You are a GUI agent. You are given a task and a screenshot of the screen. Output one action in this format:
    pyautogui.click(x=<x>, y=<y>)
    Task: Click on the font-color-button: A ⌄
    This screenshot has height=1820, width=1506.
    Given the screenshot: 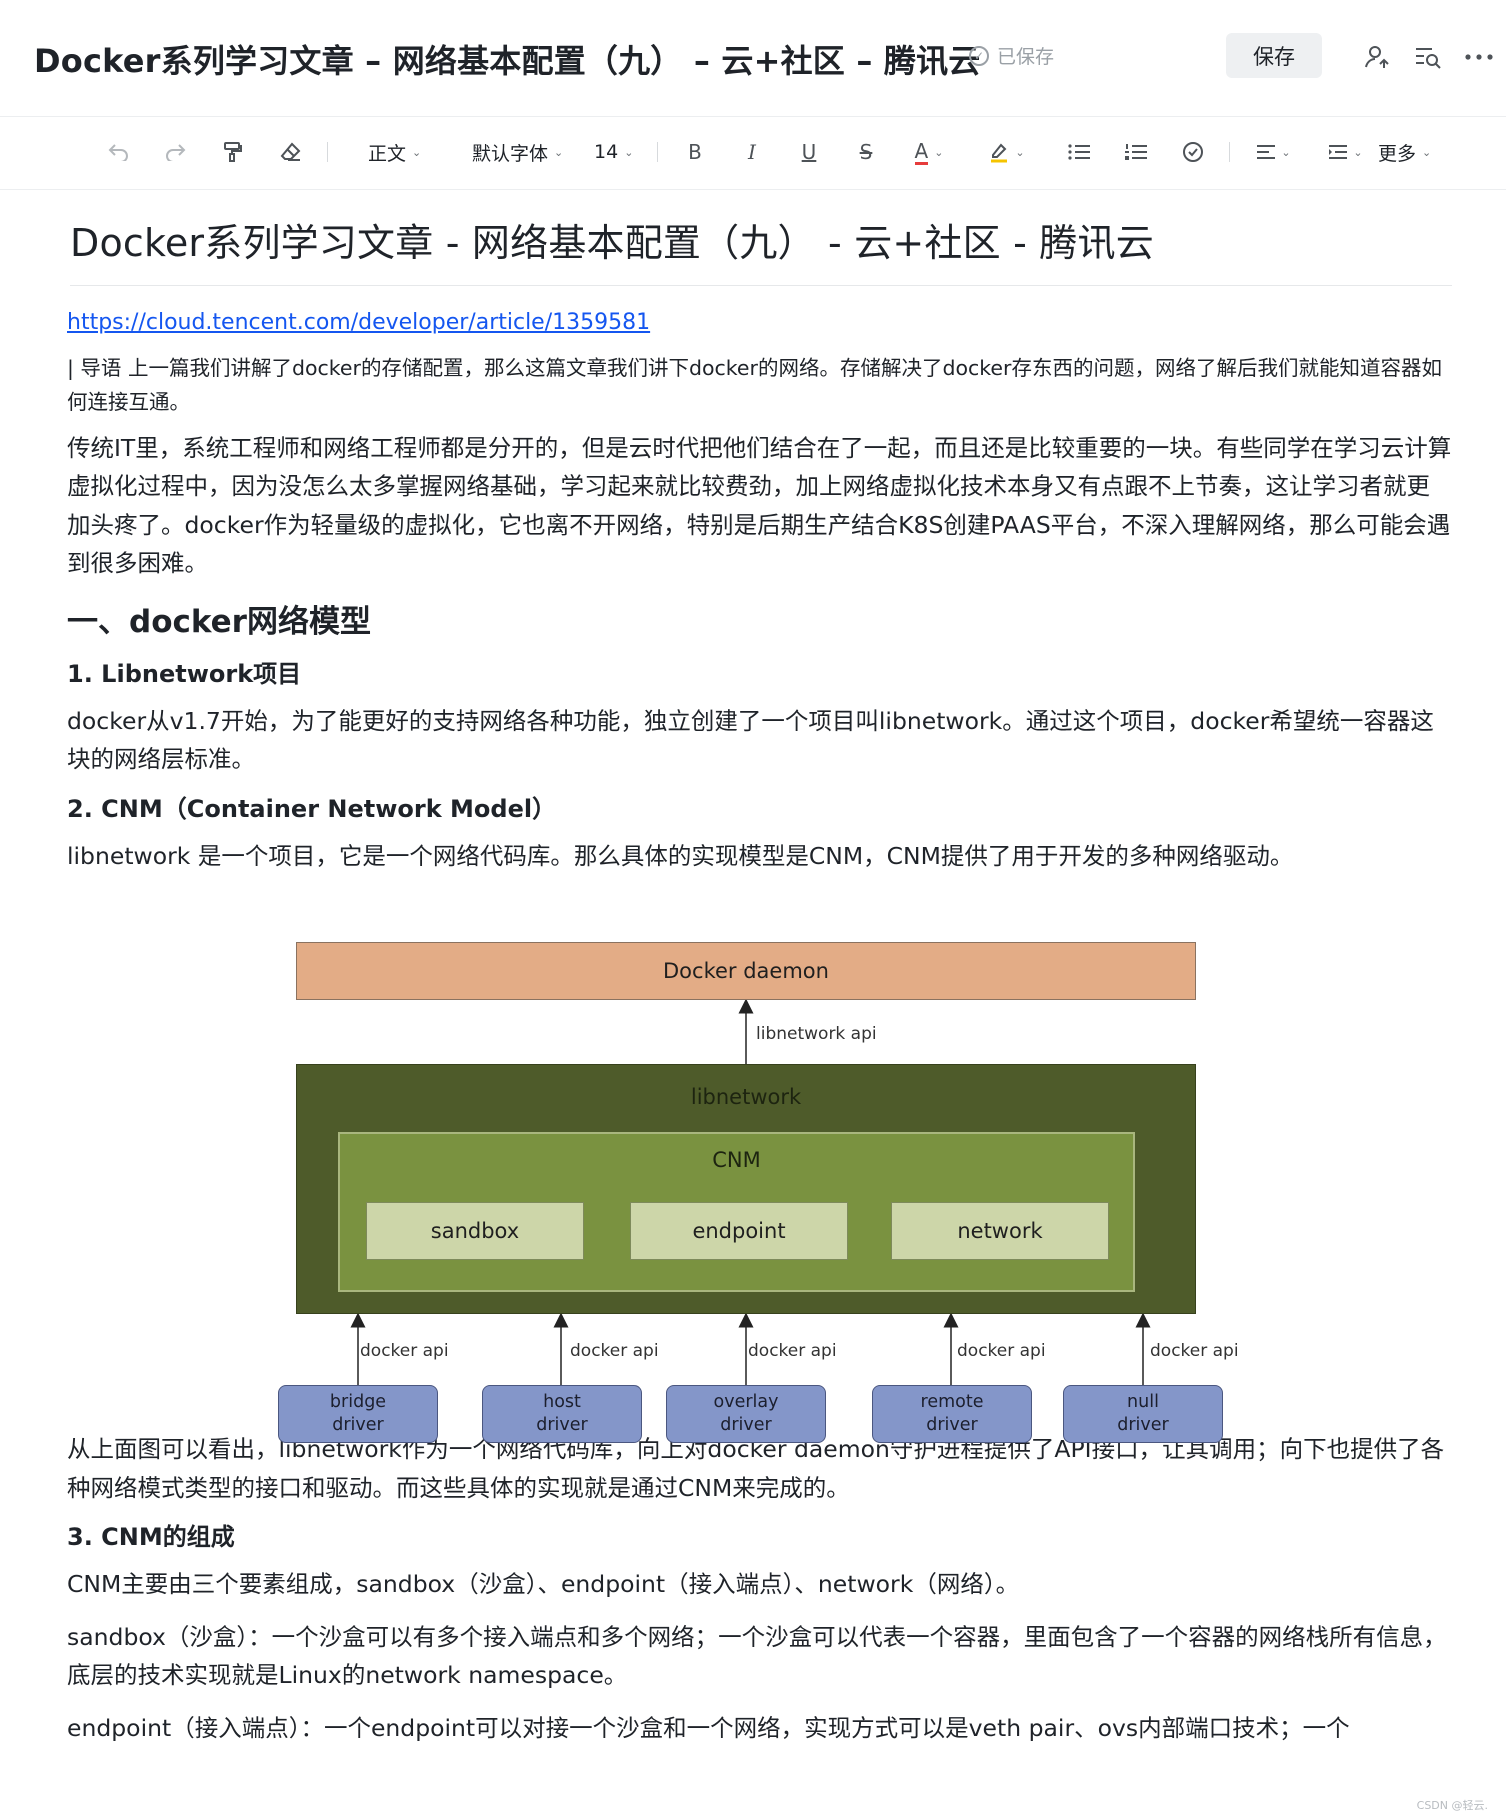 What is the action you would take?
    pyautogui.click(x=929, y=152)
    